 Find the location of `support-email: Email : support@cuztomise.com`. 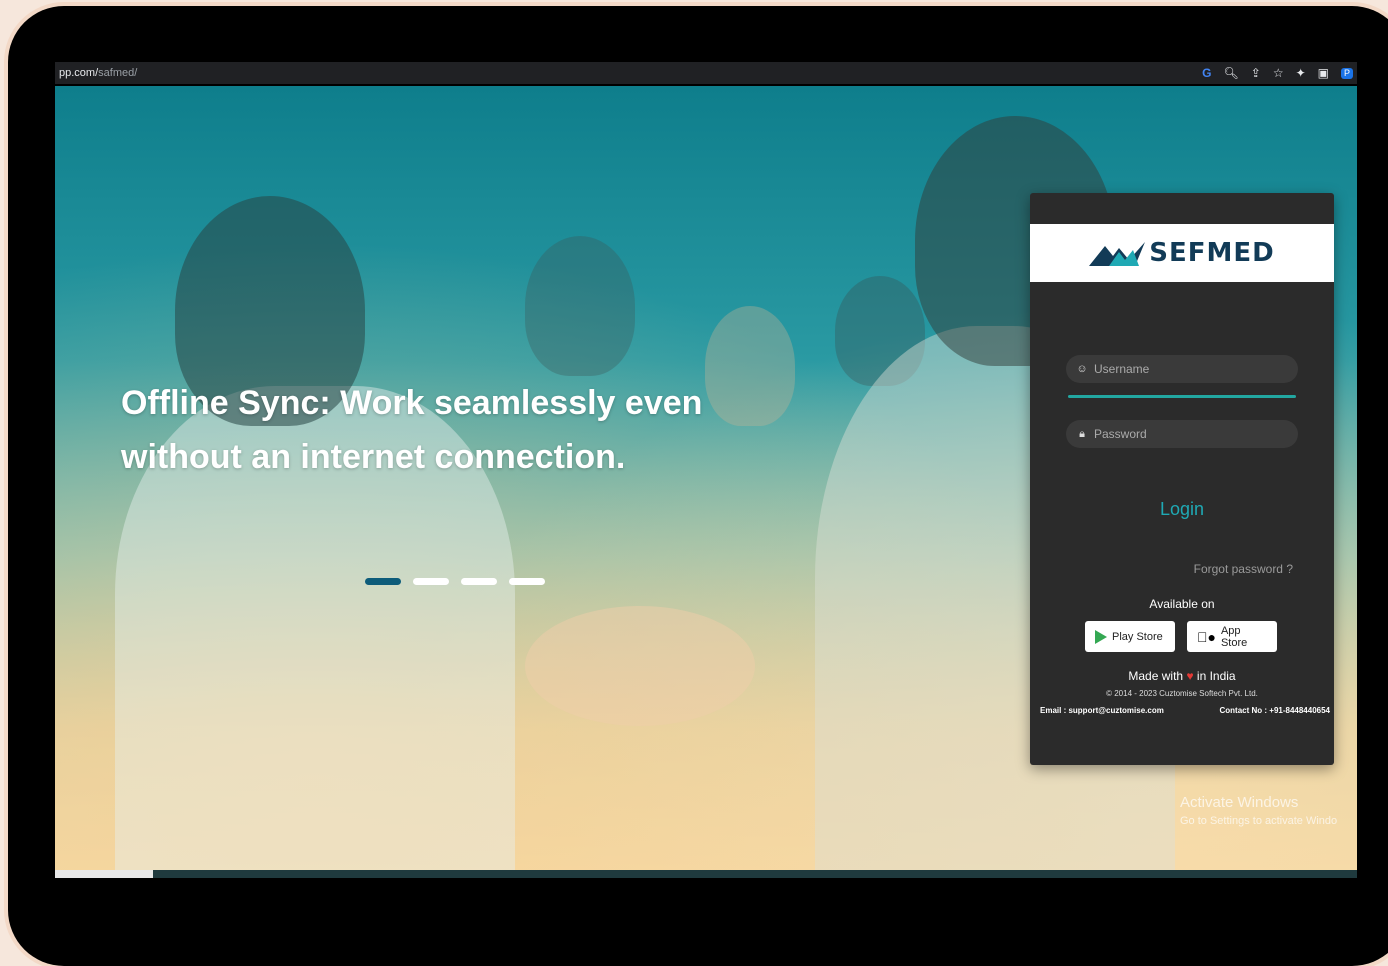

support-email: Email : support@cuztomise.com is located at coordinates (1102, 710).